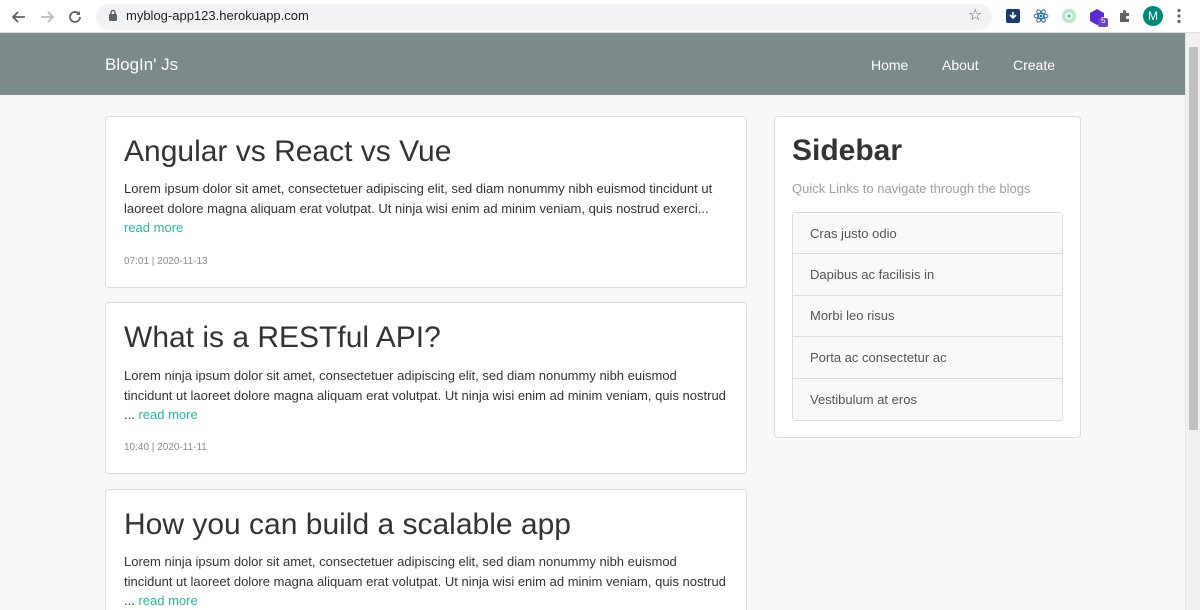 The image size is (1200, 610). I want to click on browser-menu-icon, so click(1179, 16).